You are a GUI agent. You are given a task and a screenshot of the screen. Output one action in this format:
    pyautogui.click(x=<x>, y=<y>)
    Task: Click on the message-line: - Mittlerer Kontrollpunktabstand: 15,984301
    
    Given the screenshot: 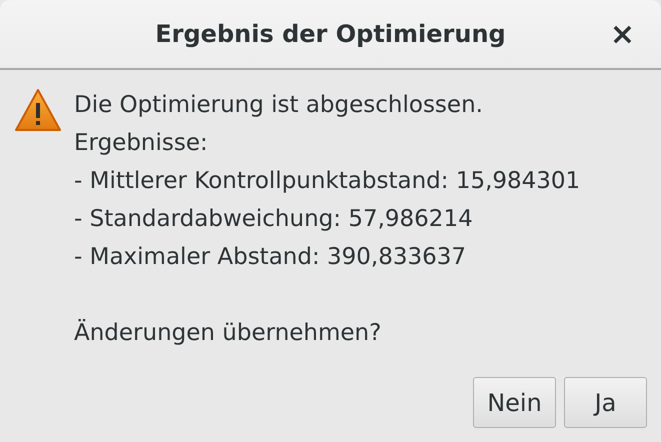 What is the action you would take?
    pyautogui.click(x=327, y=181)
    